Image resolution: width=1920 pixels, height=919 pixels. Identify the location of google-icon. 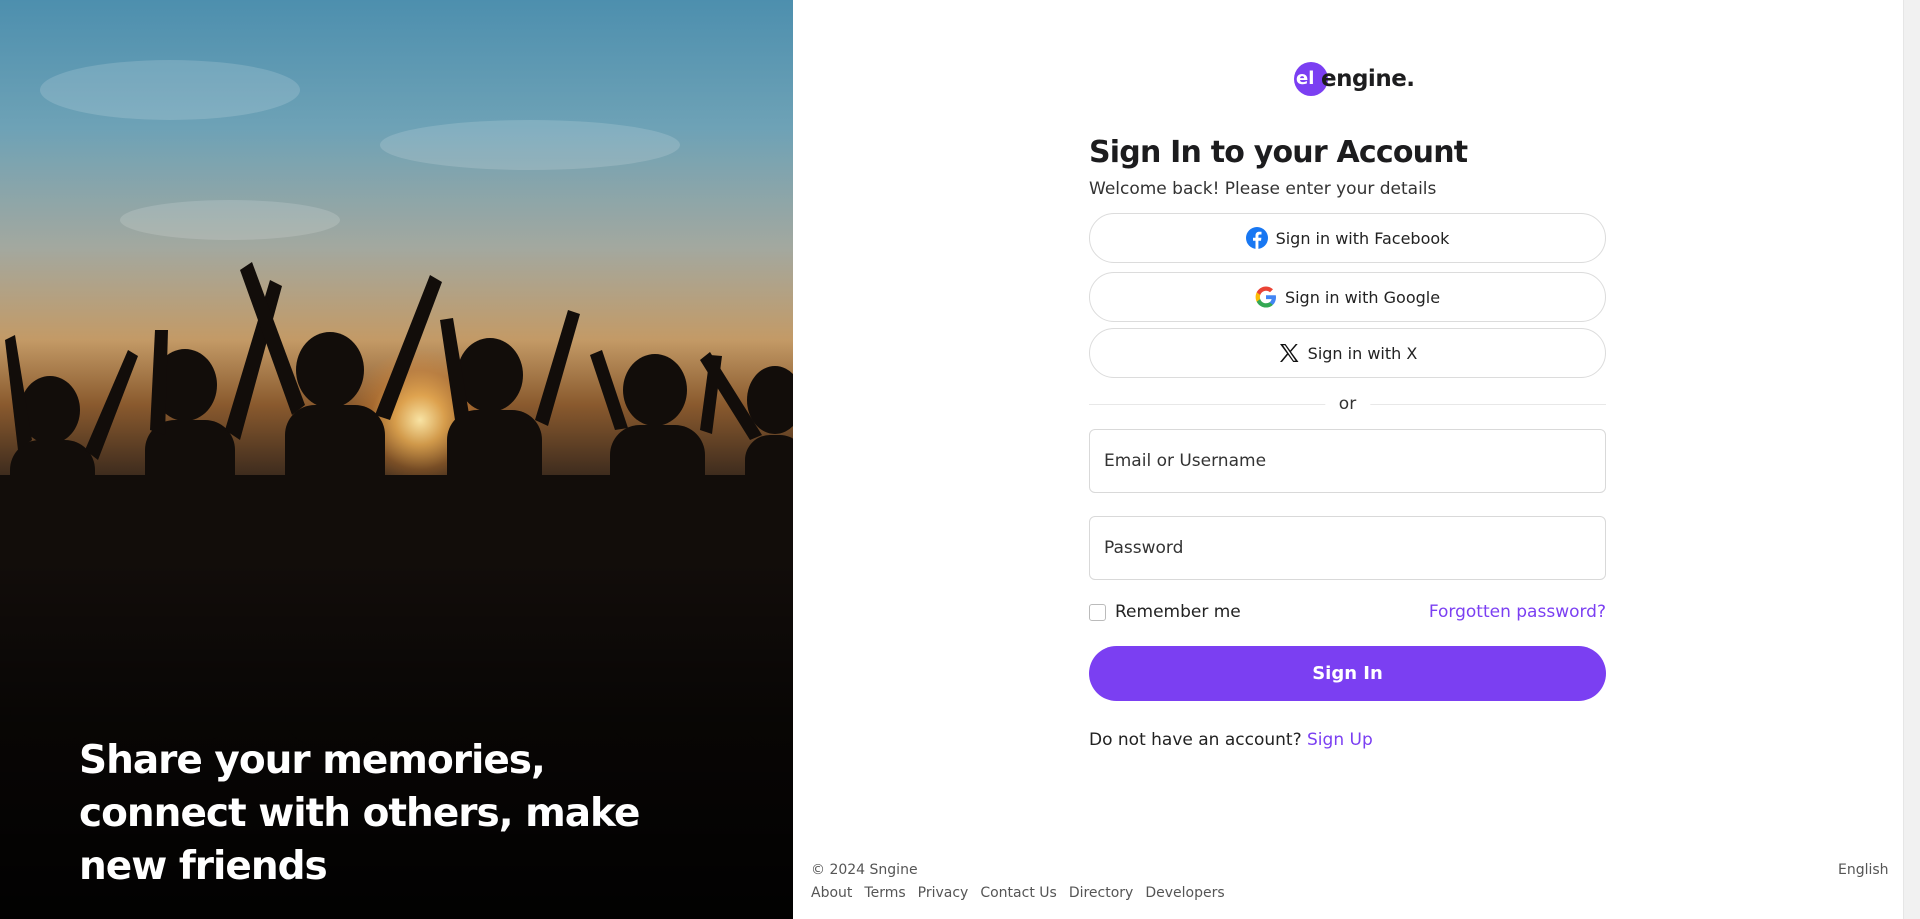
(1266, 297).